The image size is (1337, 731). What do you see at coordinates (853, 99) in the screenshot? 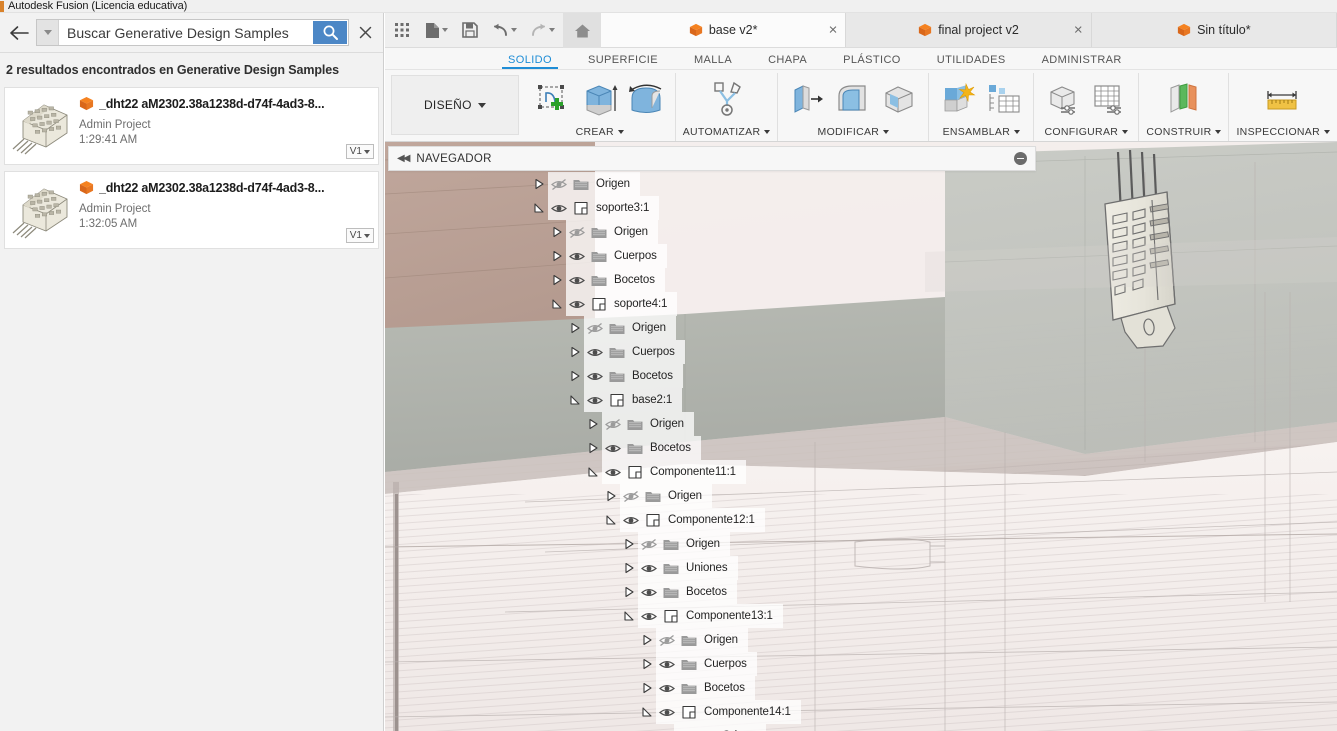
I see `fillet-button` at bounding box center [853, 99].